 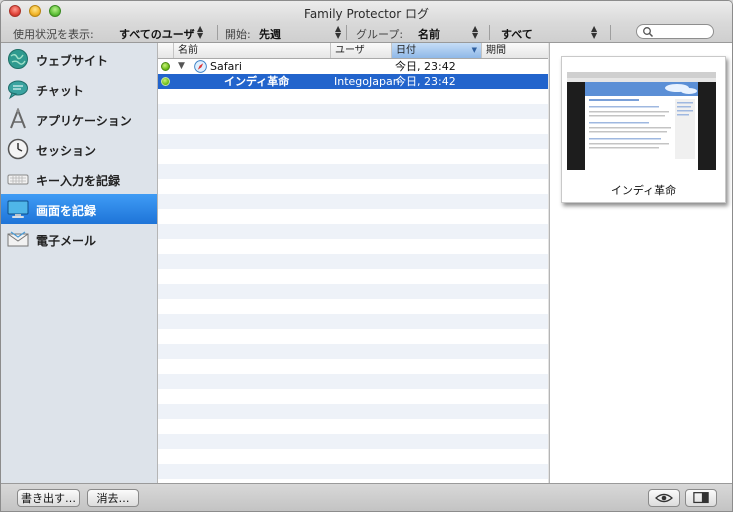 I want to click on disclosure-triangle-icon: ▼, so click(x=181, y=66).